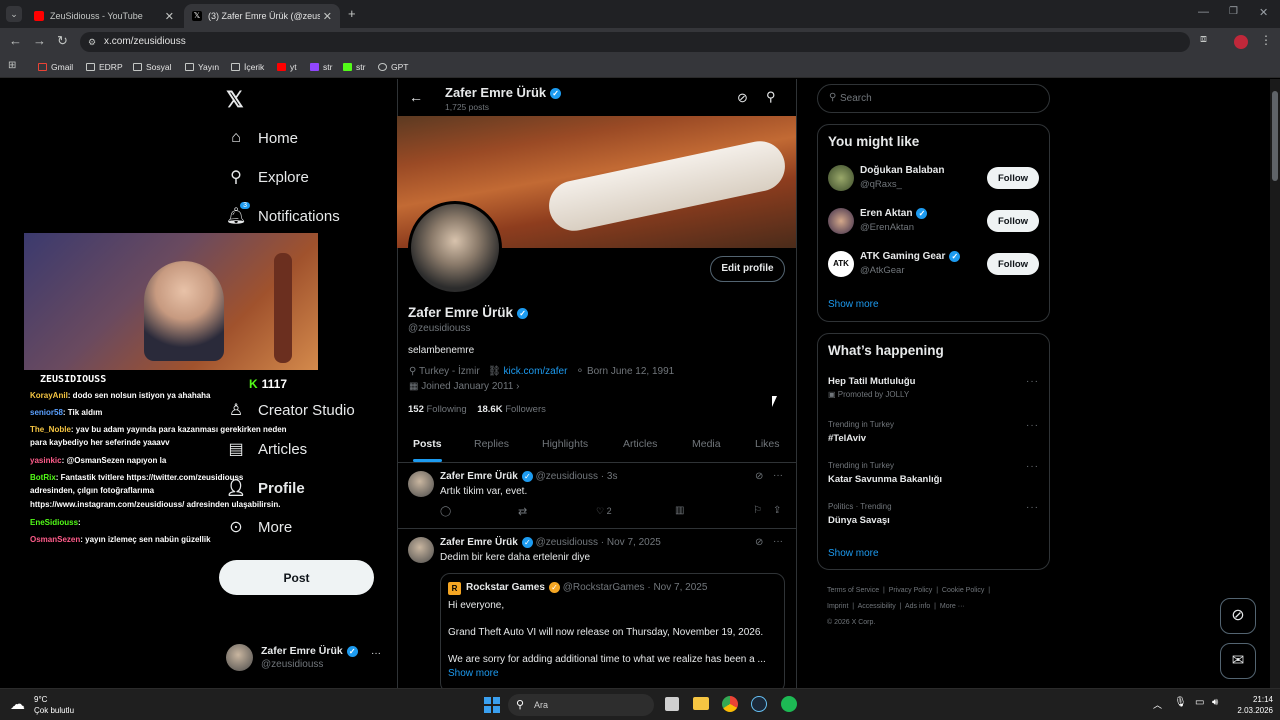 This screenshot has width=1280, height=720. What do you see at coordinates (437, 409) in the screenshot?
I see `following-link: 152 Following` at bounding box center [437, 409].